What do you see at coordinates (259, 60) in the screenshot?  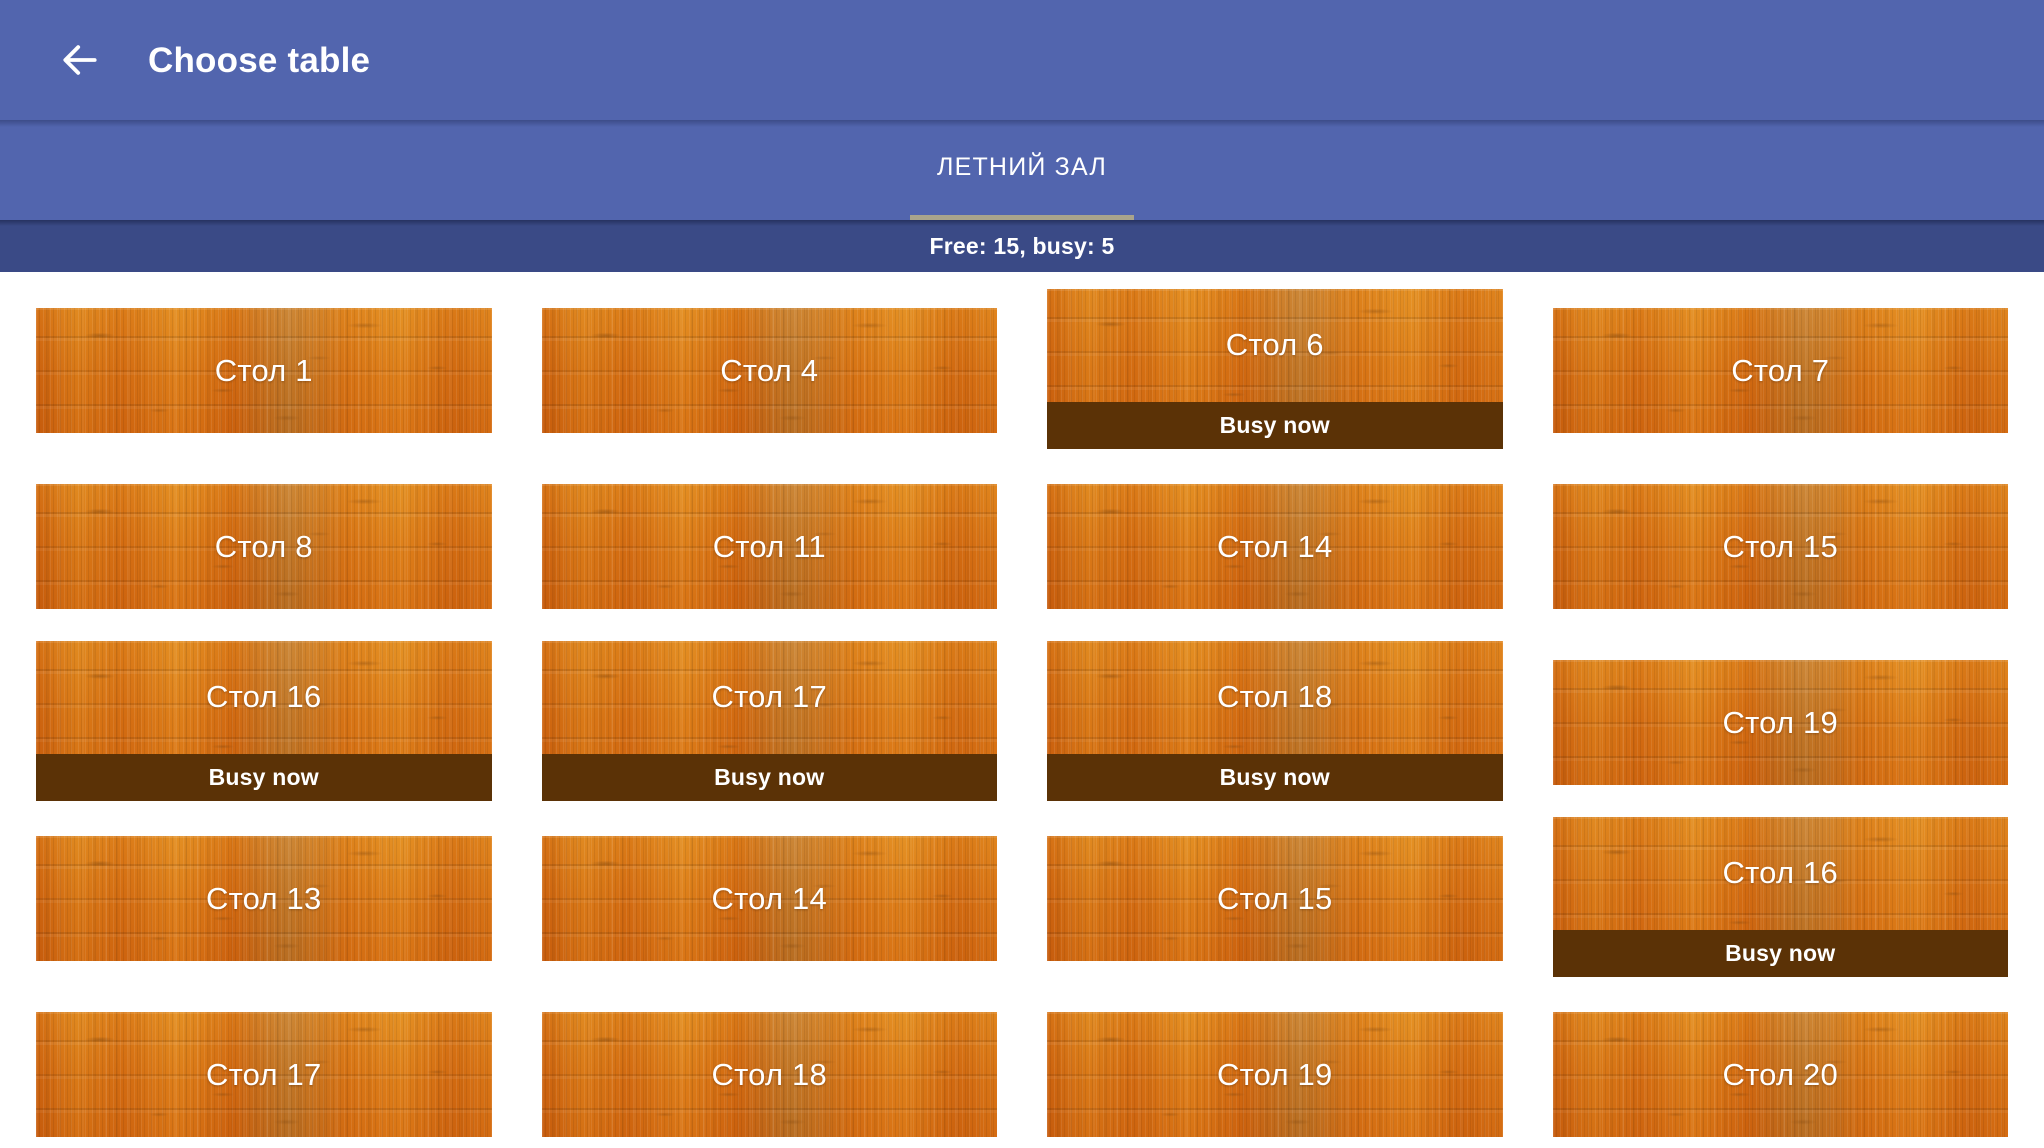 I see `page-title: Choose table` at bounding box center [259, 60].